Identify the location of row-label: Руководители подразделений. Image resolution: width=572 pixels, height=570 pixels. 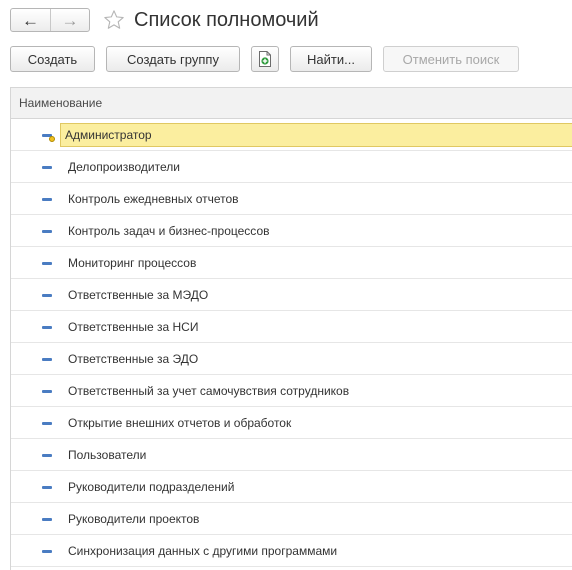
(151, 486).